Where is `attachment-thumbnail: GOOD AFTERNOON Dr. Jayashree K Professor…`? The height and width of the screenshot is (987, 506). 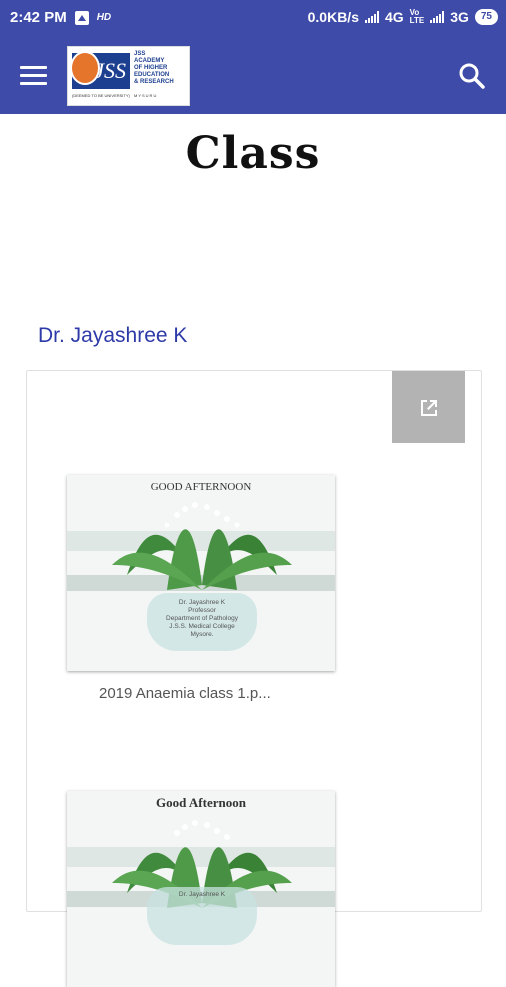
attachment-thumbnail: GOOD AFTERNOON Dr. Jayashree K Professor… is located at coordinates (201, 573).